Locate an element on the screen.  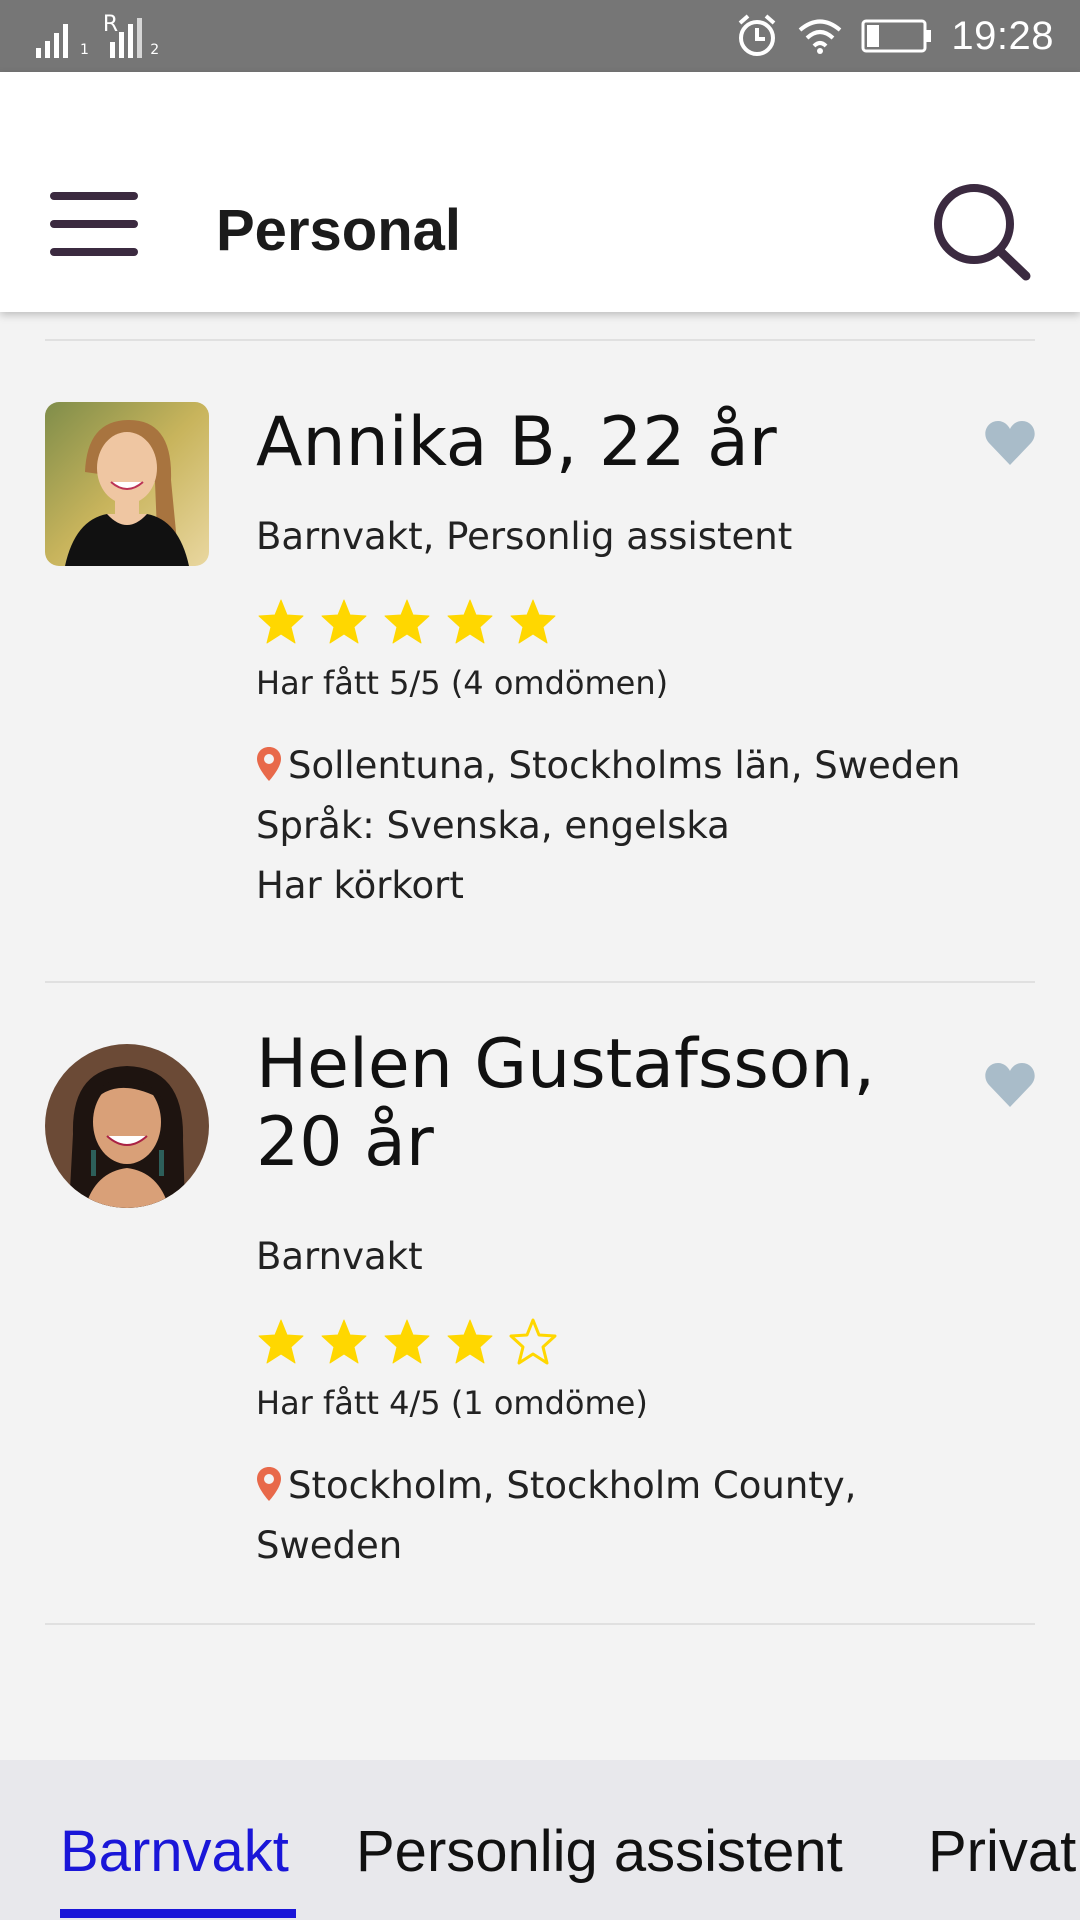
page-title: Personal is located at coordinates (338, 230).